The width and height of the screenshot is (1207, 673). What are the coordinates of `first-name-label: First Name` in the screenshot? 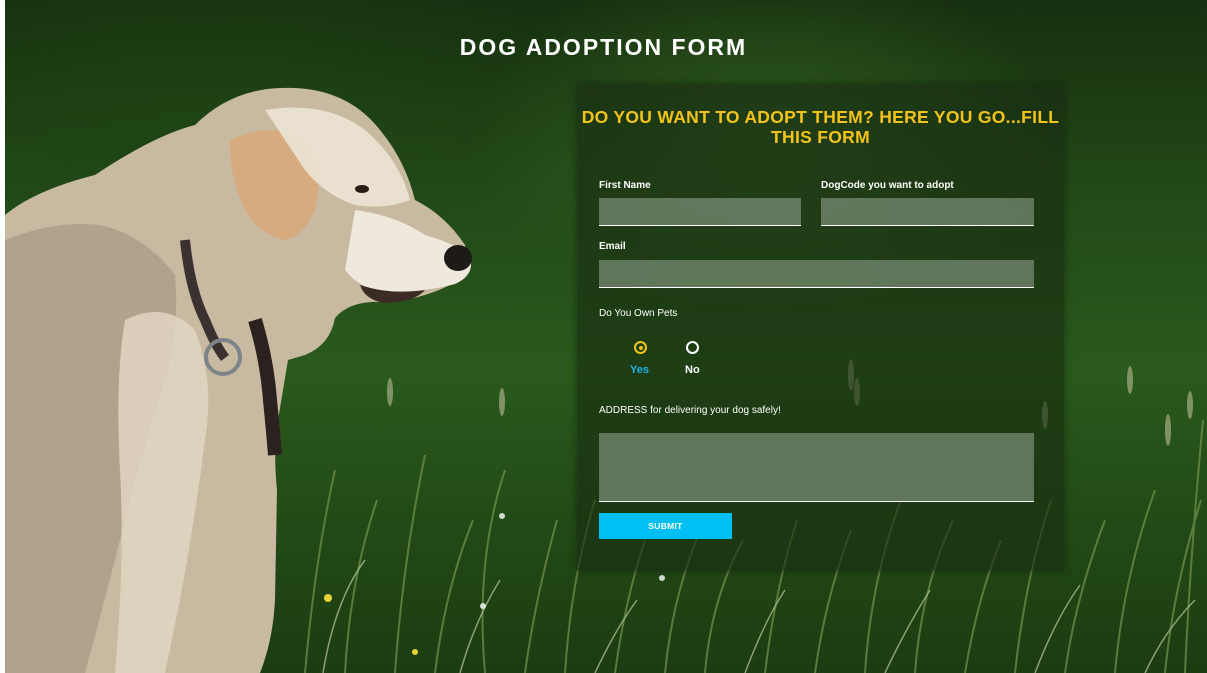 It's located at (625, 185).